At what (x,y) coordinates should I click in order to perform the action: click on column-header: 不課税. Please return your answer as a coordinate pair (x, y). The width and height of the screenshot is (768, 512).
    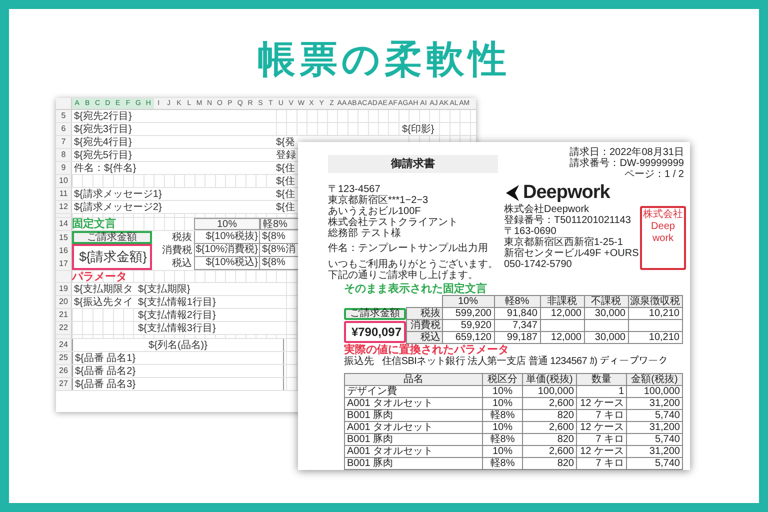
    Looking at the image, I should click on (606, 302).